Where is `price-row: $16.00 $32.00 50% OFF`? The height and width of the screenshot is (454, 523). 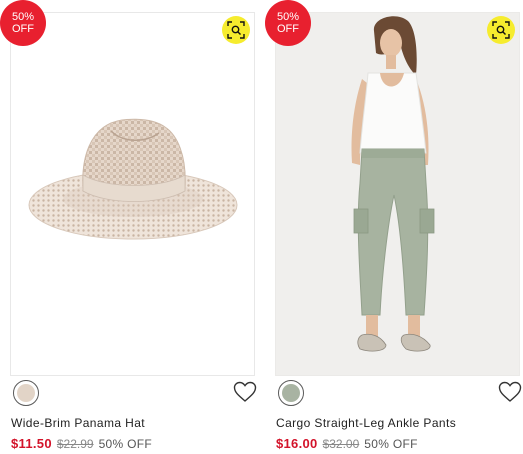
price-row: $16.00 $32.00 50% OFF is located at coordinates (347, 443).